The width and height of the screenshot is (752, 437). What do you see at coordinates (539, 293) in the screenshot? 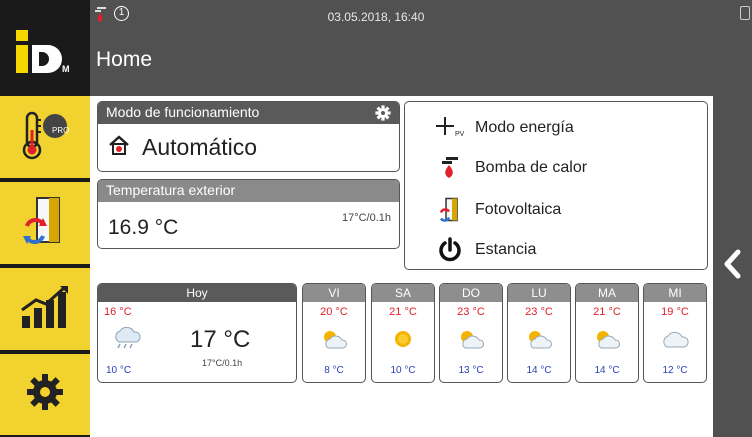
I see `weather-day-label: LU` at bounding box center [539, 293].